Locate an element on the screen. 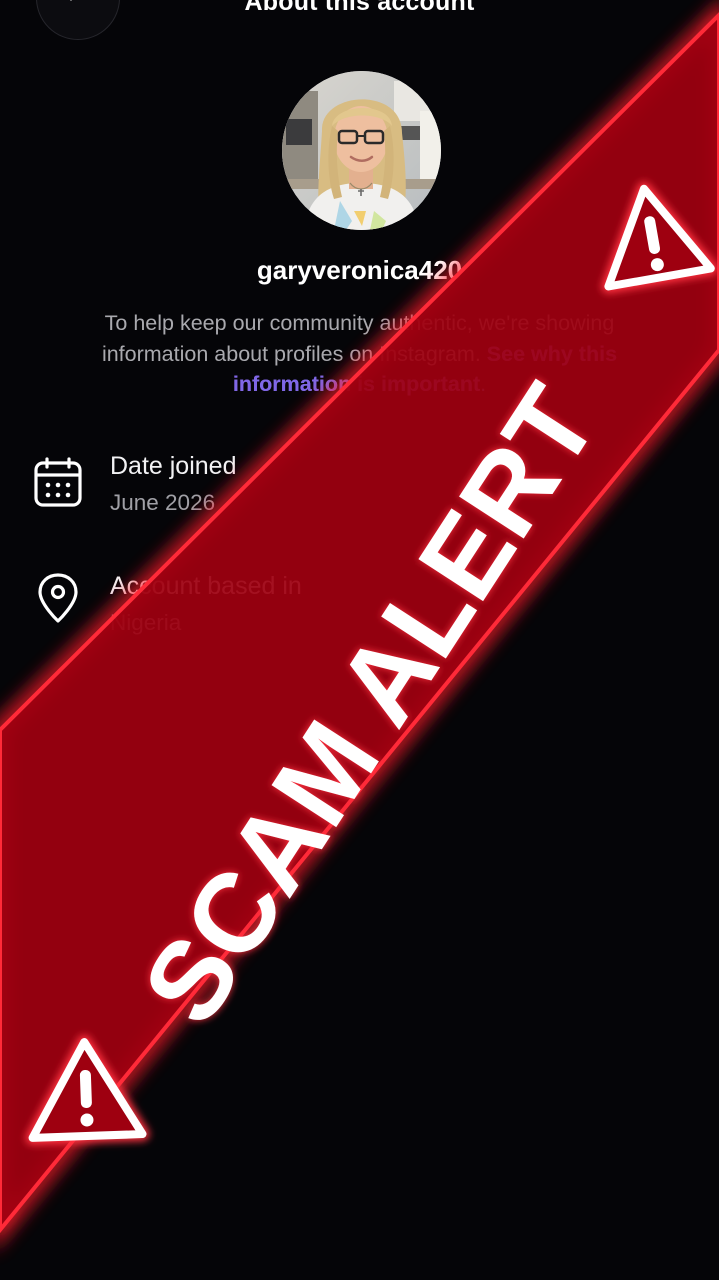  profile-photo is located at coordinates (361, 150).